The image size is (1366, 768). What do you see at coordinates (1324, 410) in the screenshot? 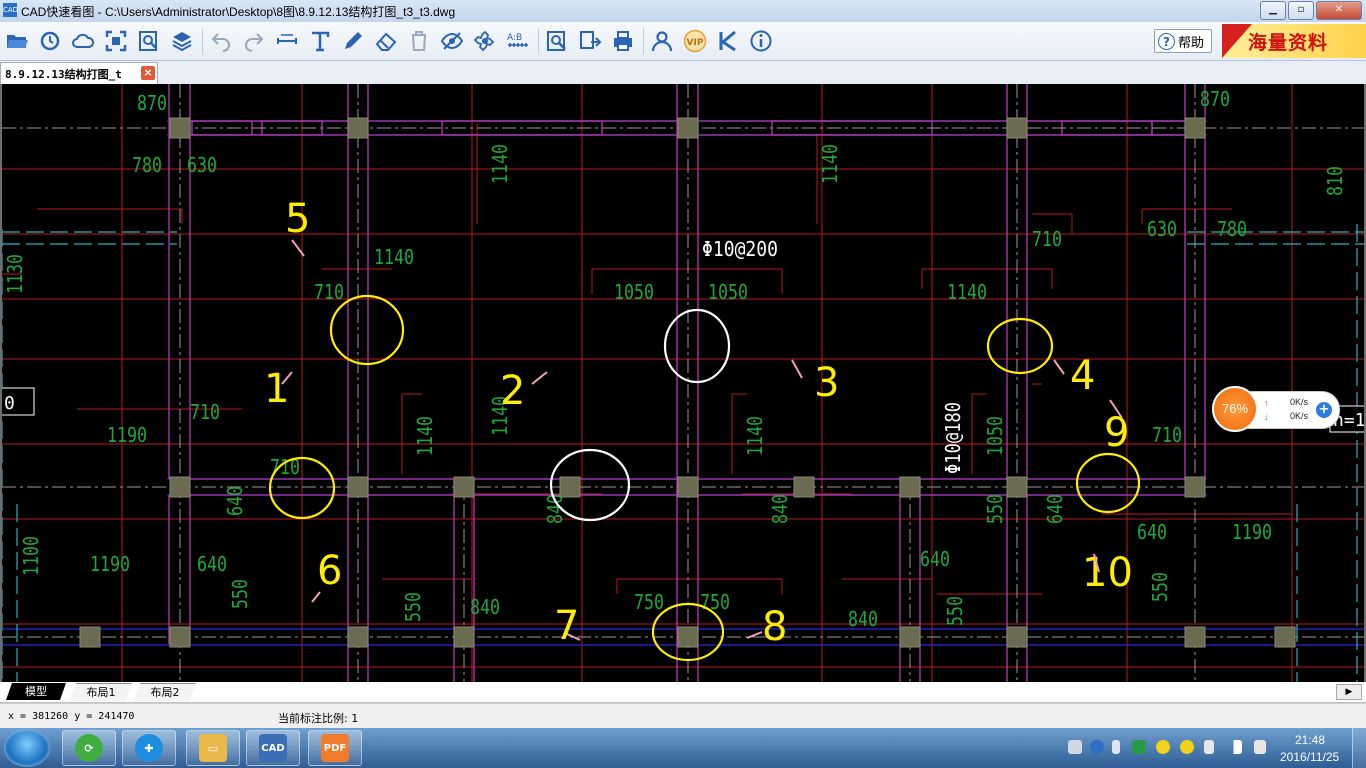
I see `speed-plus-button: +` at bounding box center [1324, 410].